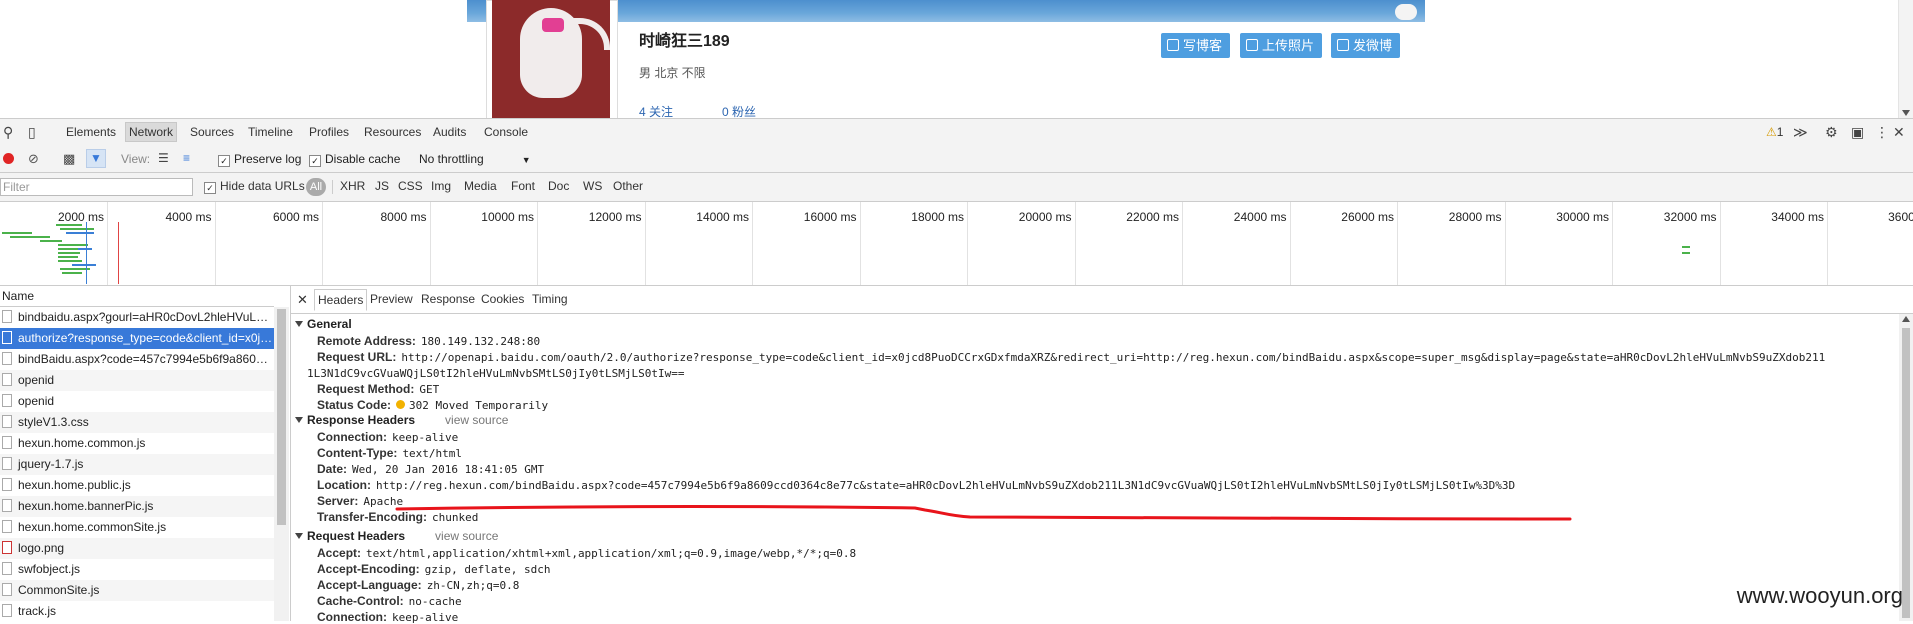  What do you see at coordinates (302, 300) in the screenshot?
I see `close-detail-icon: ✕` at bounding box center [302, 300].